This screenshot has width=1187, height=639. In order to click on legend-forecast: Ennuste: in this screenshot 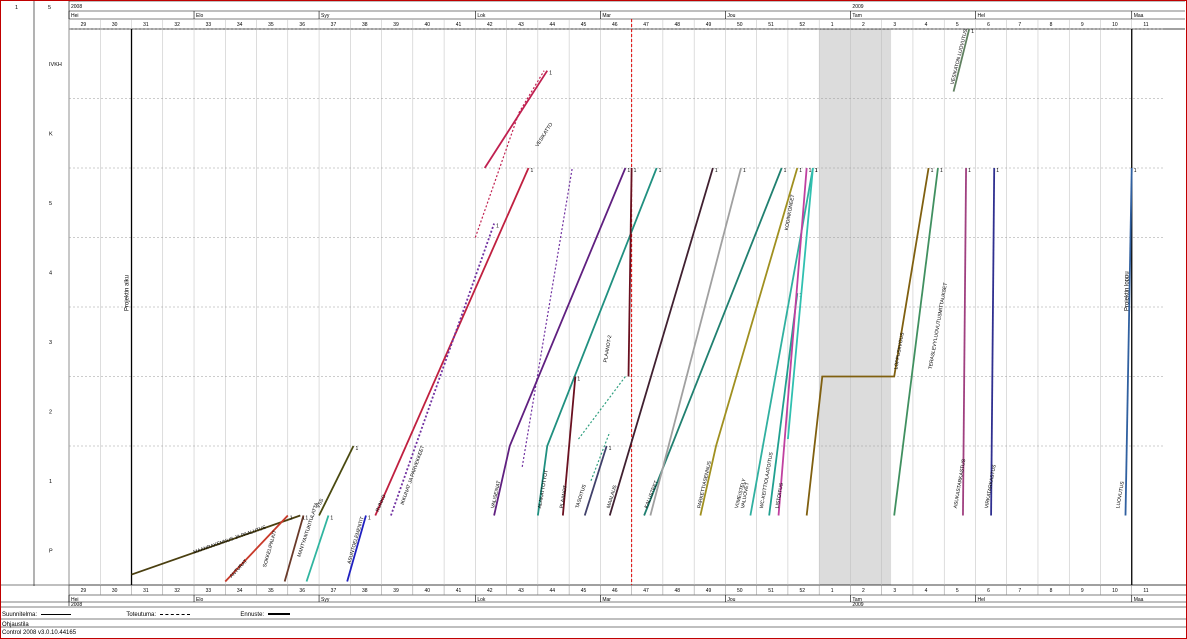, I will do `click(252, 615)`.